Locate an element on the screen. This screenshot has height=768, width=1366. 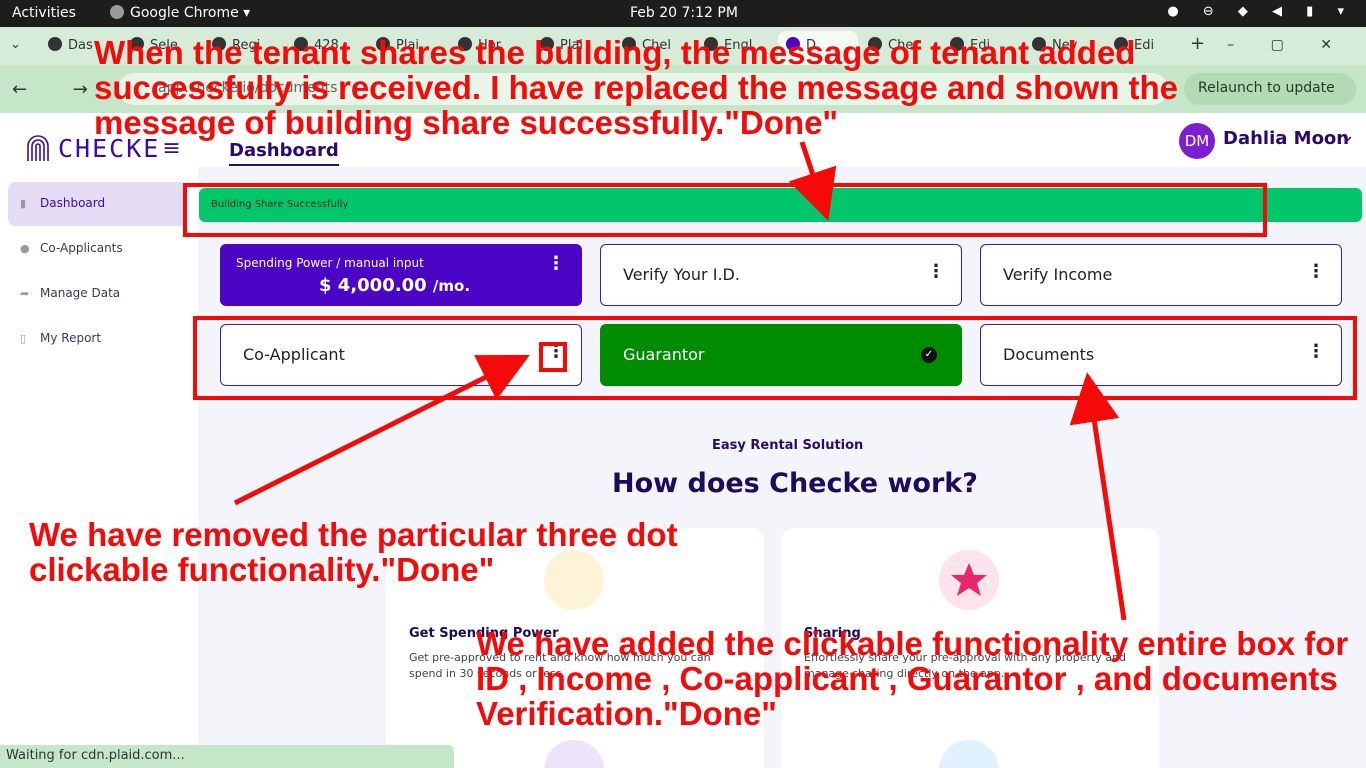
clock: Feb 20 7:12 PM is located at coordinates (684, 13).